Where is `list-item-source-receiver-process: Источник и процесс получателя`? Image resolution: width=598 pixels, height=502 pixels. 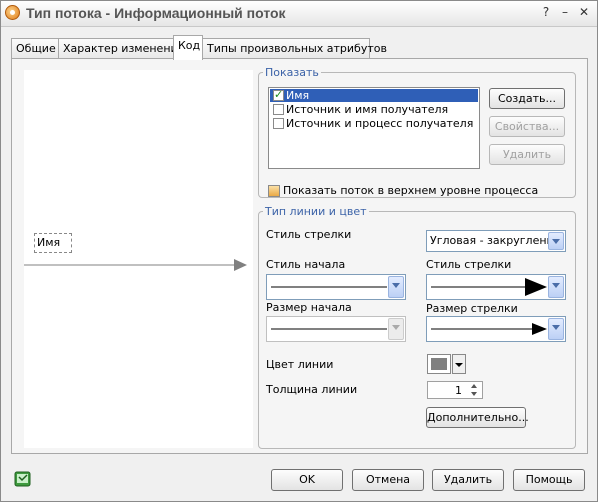
list-item-source-receiver-process: Источник и процесс получателя is located at coordinates (374, 123).